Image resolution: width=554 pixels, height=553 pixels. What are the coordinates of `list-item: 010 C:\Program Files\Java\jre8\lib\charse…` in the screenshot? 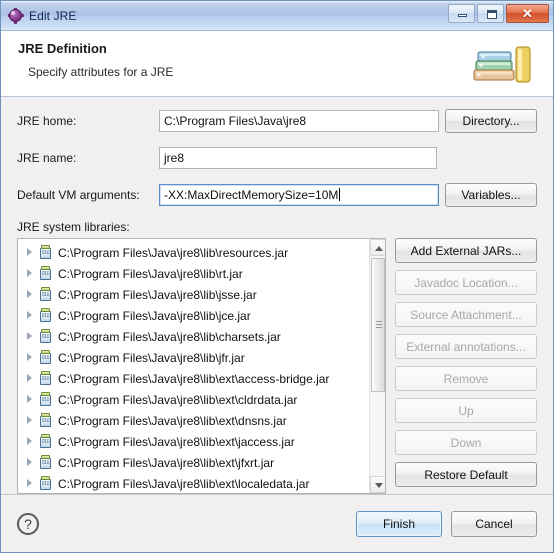 It's located at (193, 336).